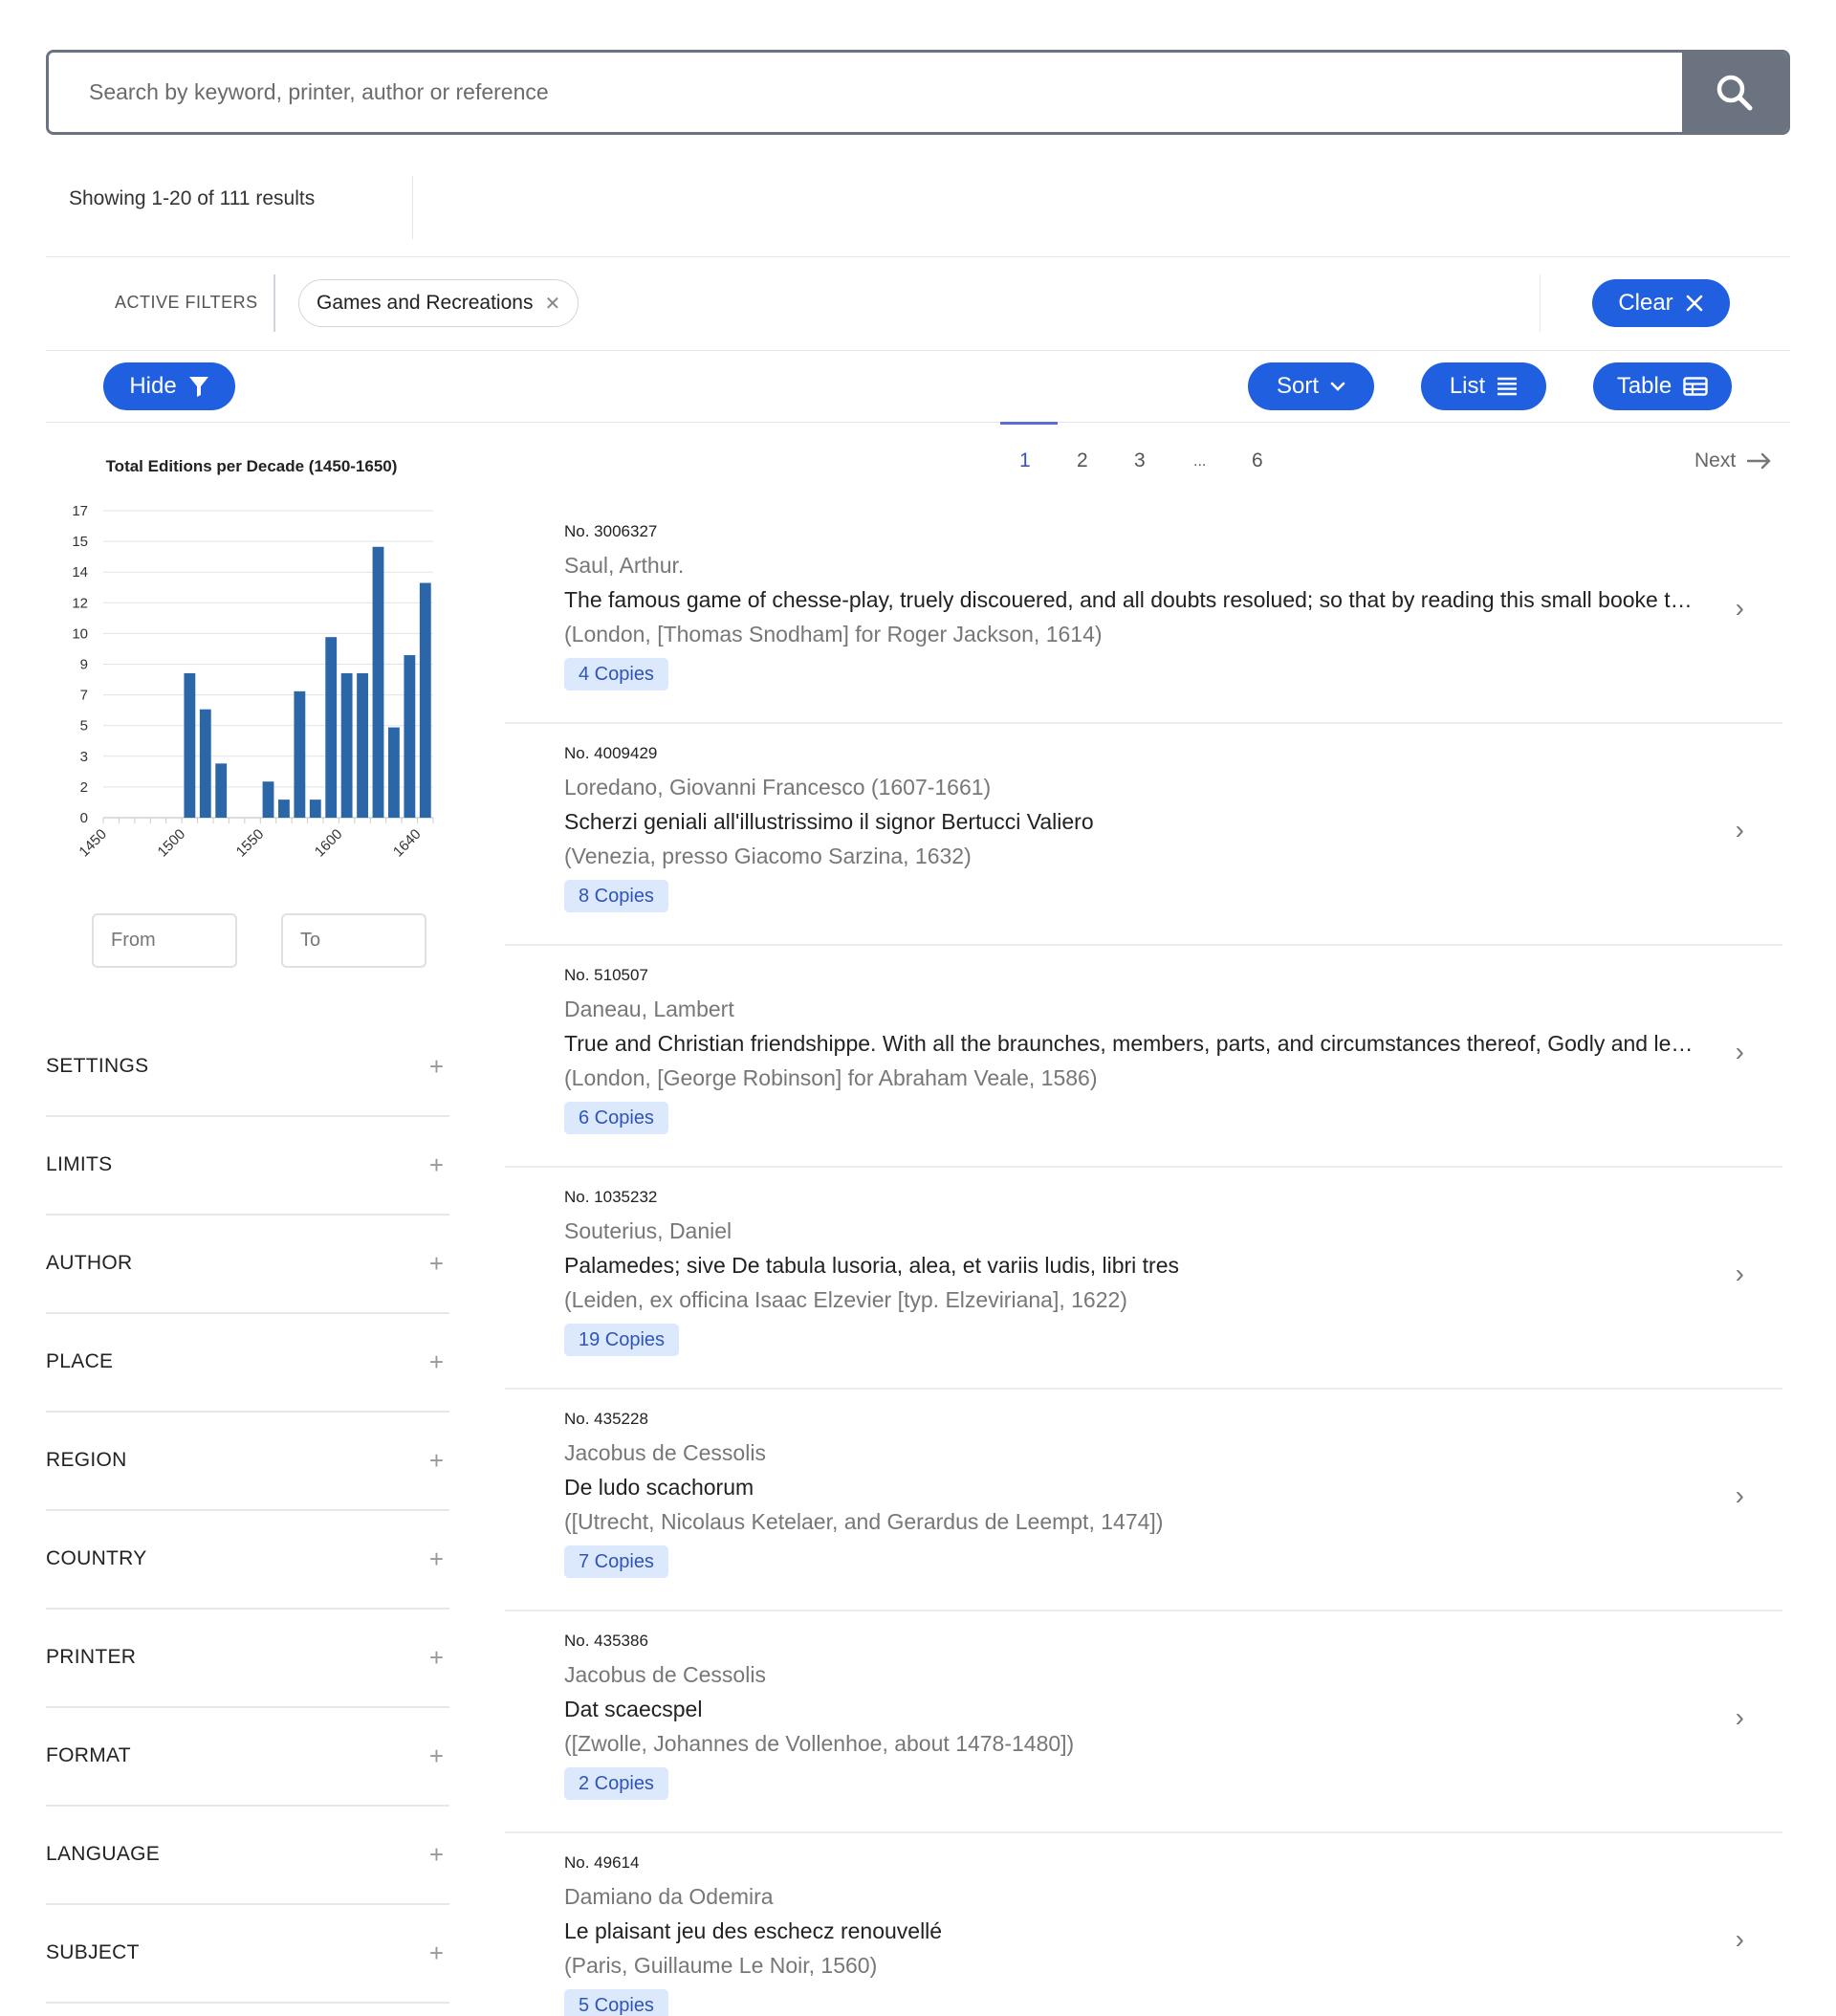 This screenshot has height=2016, width=1836. Describe the element at coordinates (169, 386) in the screenshot. I see `hide-filters-button: Hide` at that location.